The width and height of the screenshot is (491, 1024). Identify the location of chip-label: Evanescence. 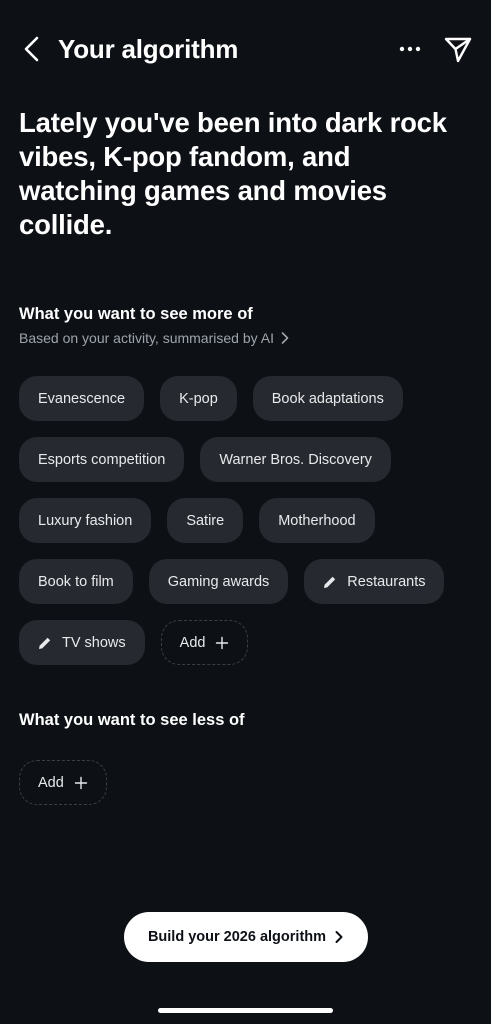
(82, 398).